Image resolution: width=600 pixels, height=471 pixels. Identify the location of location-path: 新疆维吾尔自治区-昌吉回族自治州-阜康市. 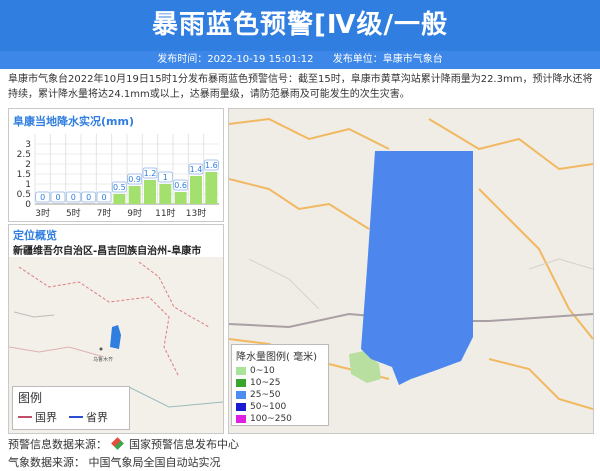
(107, 251).